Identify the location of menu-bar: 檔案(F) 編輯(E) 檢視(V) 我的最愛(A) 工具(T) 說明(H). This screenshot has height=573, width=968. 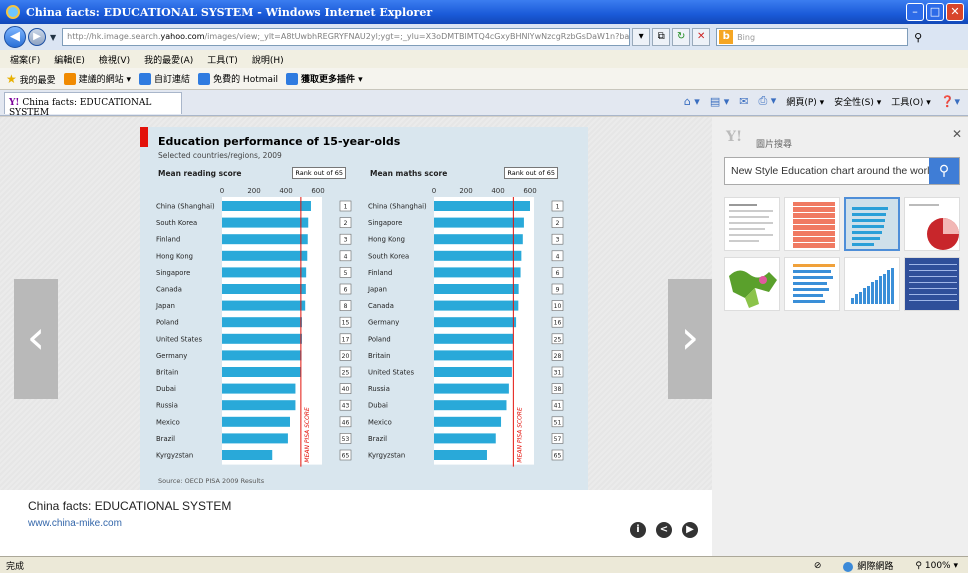
(484, 59).